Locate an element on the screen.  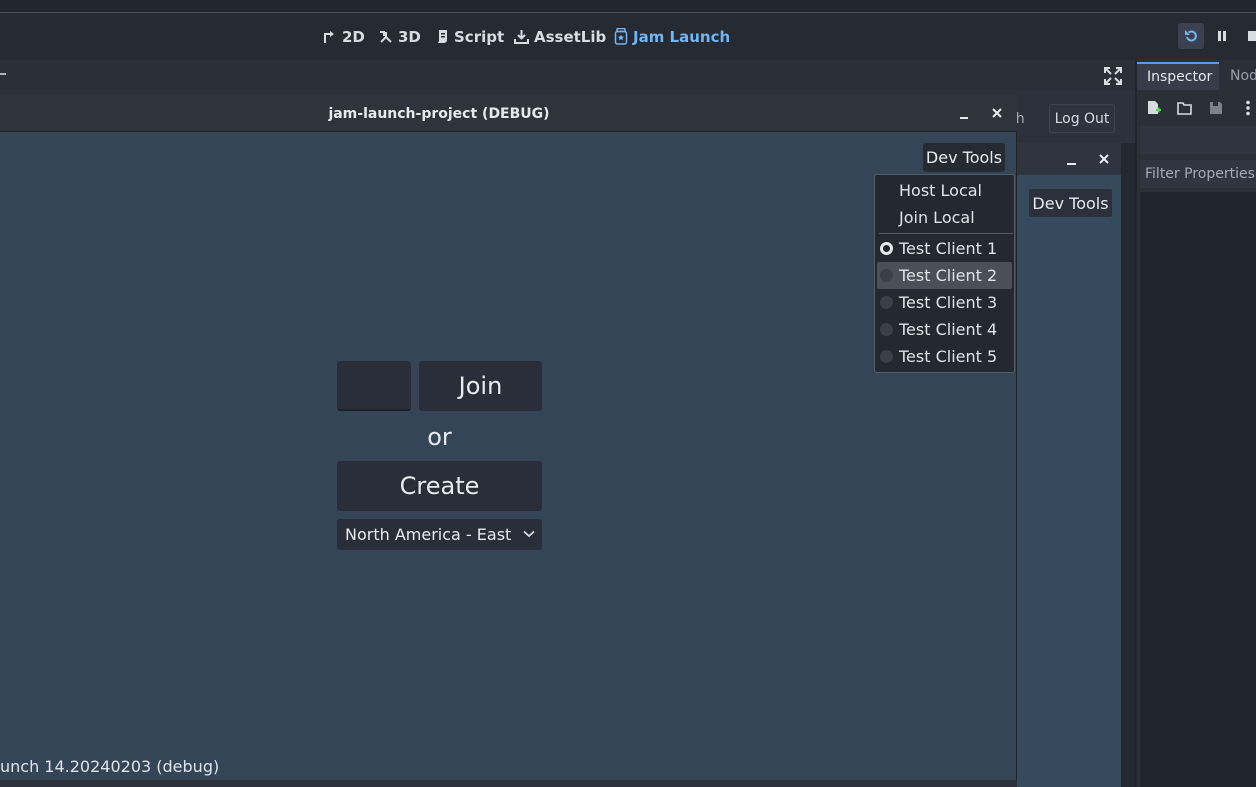
game-window-bottom-edge is located at coordinates (508, 783).